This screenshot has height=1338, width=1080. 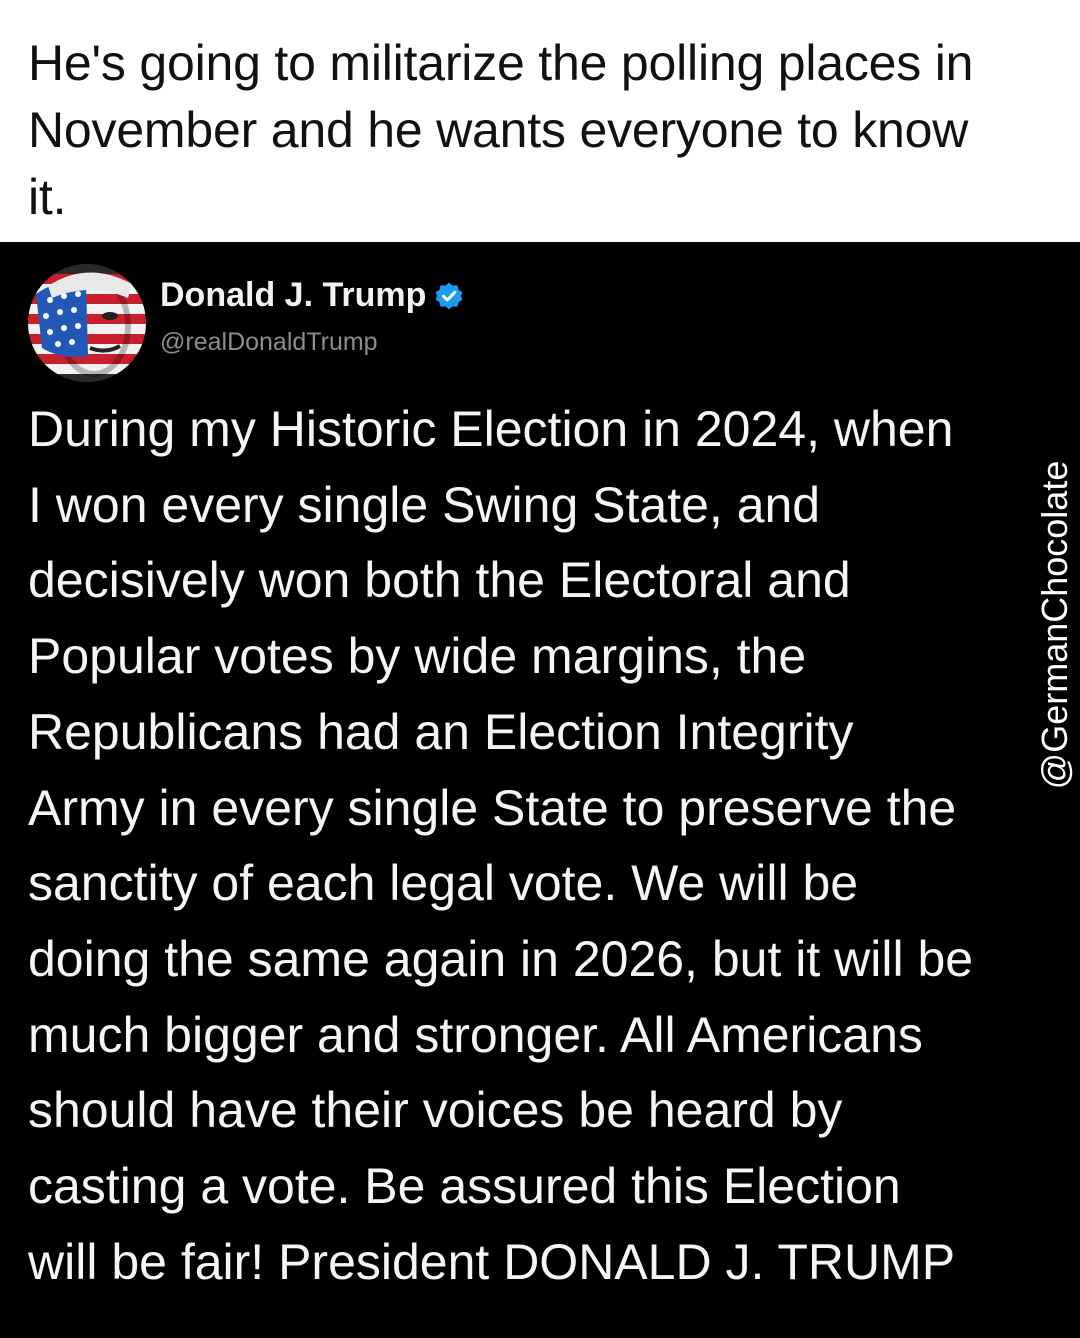 I want to click on watermark: @GermanChocolate, so click(x=1055, y=625).